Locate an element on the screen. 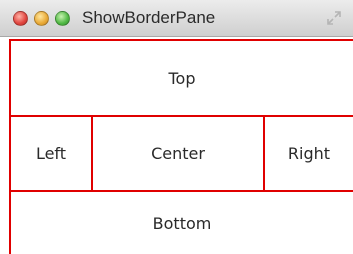 The height and width of the screenshot is (254, 353). fullscreen-icon is located at coordinates (334, 18).